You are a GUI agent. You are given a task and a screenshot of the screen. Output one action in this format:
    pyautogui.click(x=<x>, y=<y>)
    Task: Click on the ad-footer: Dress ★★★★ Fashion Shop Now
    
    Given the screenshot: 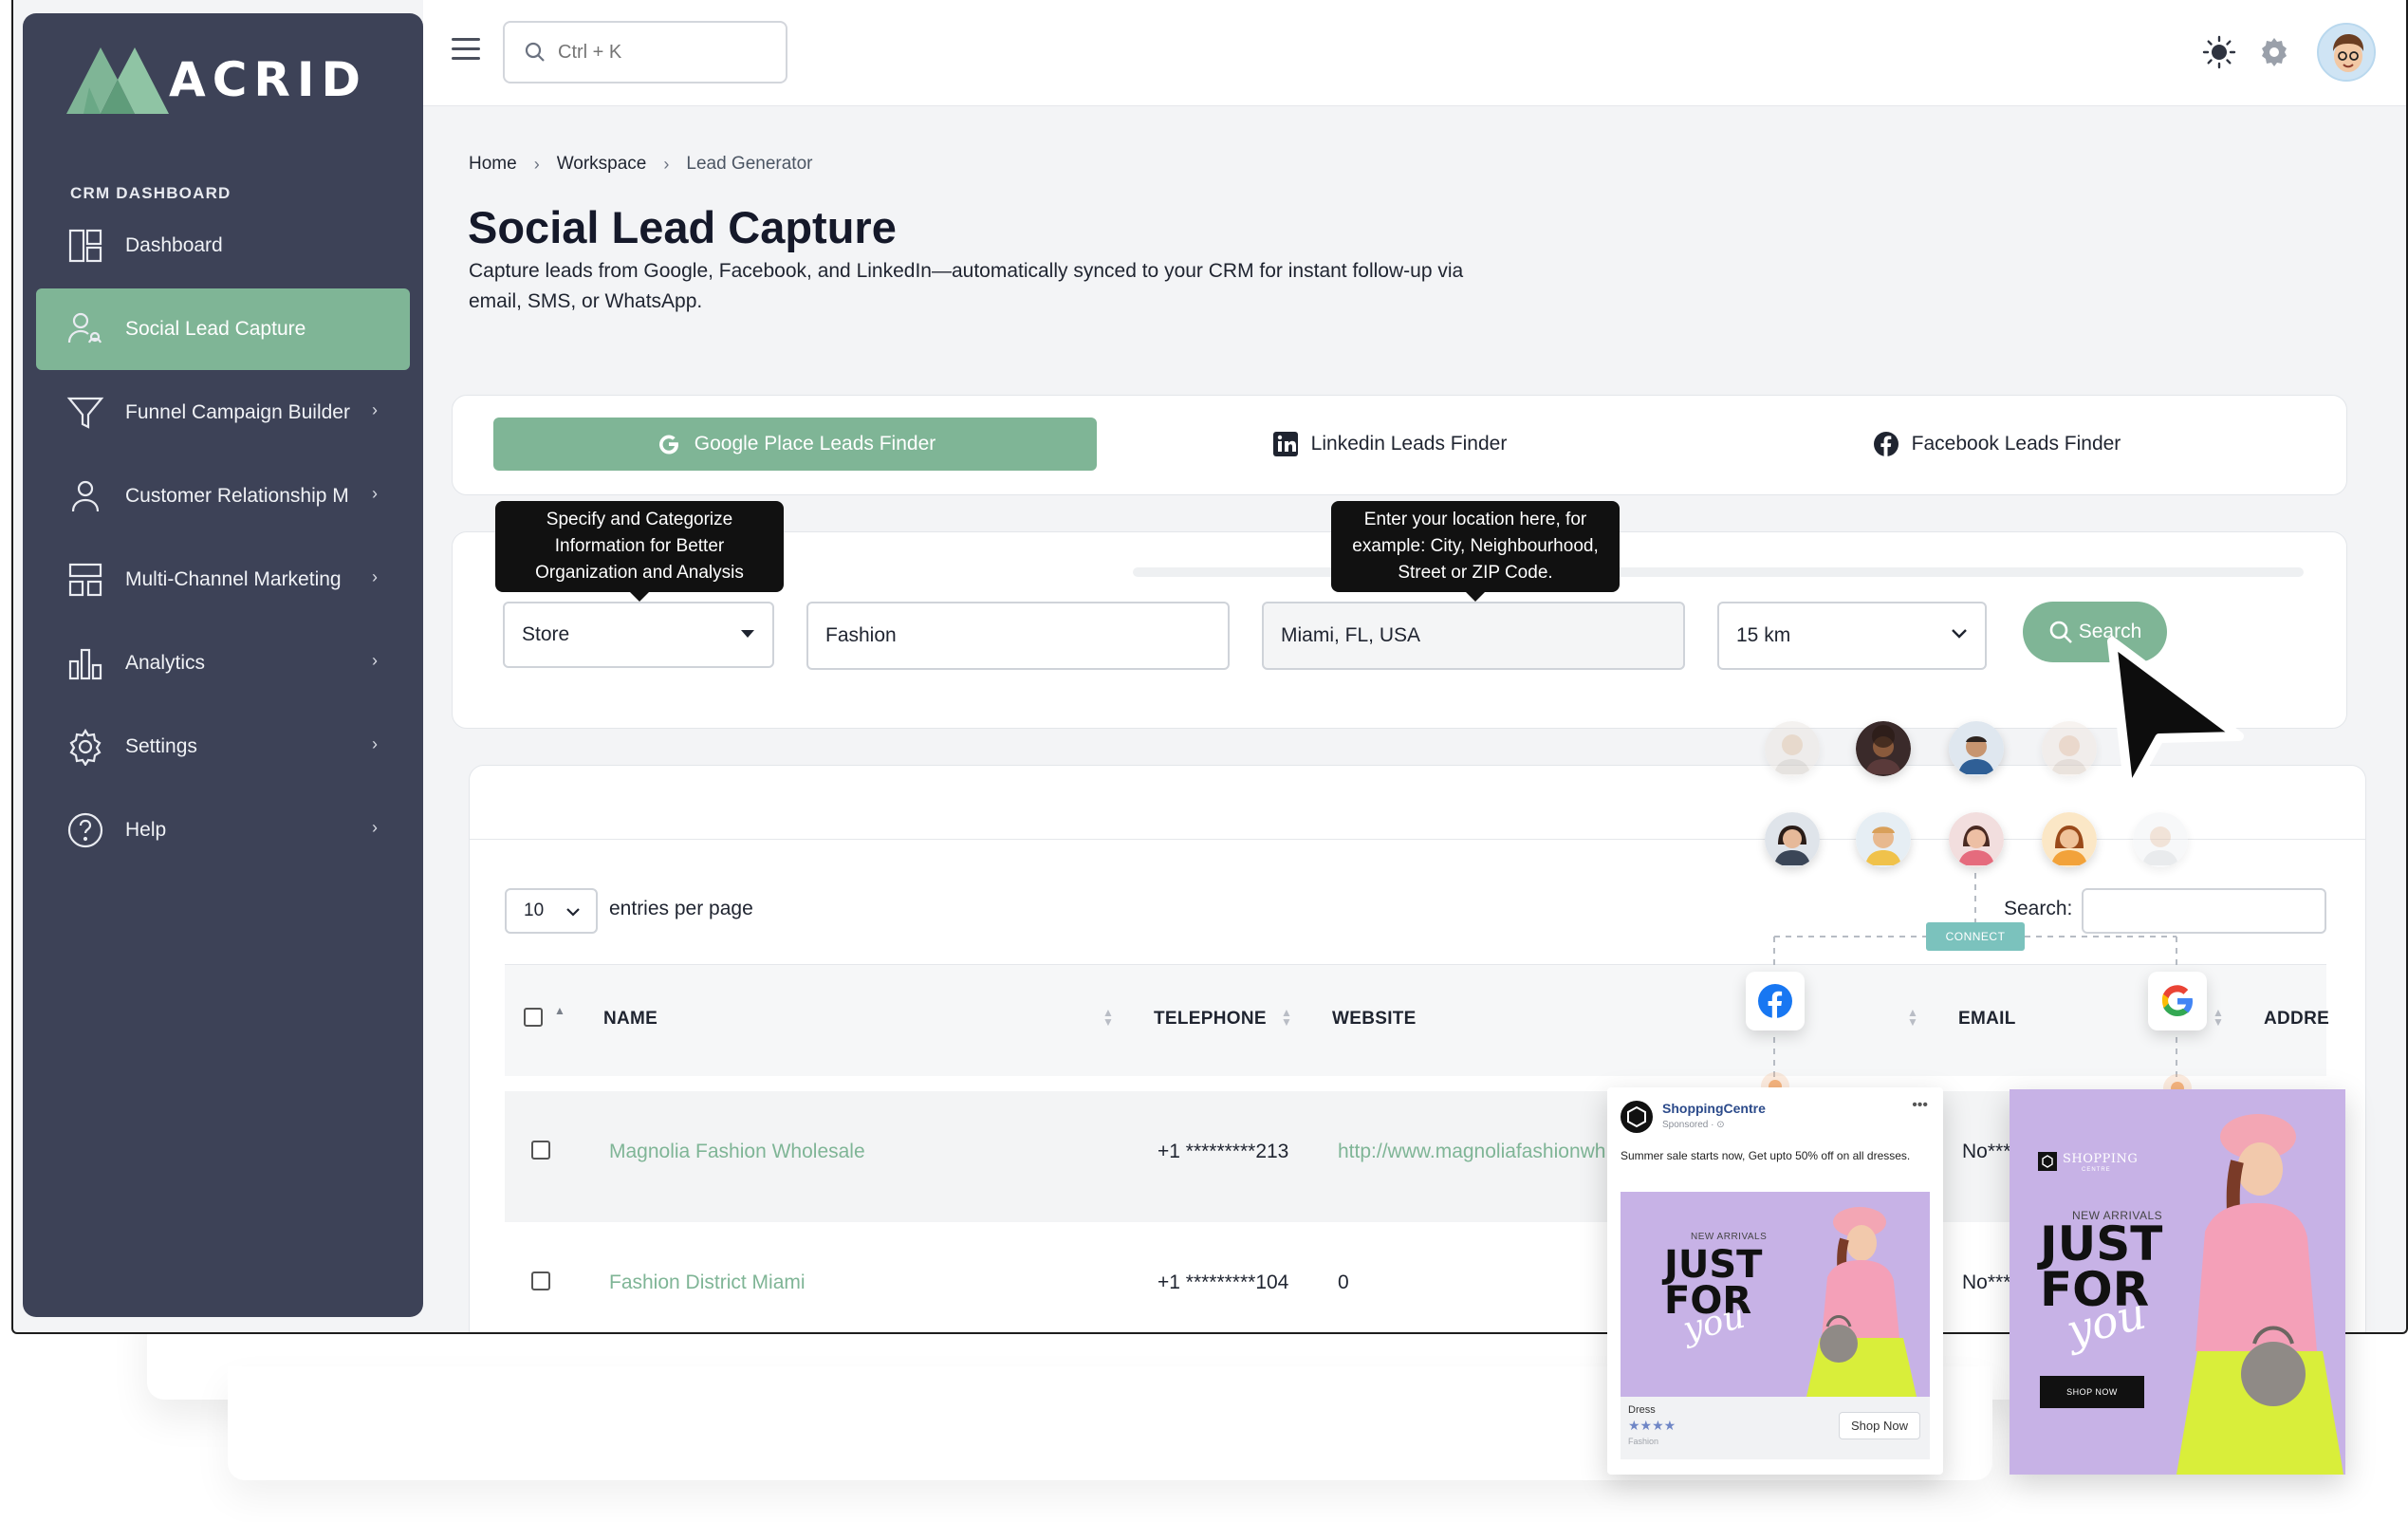 What is the action you would take?
    pyautogui.click(x=1775, y=1428)
    